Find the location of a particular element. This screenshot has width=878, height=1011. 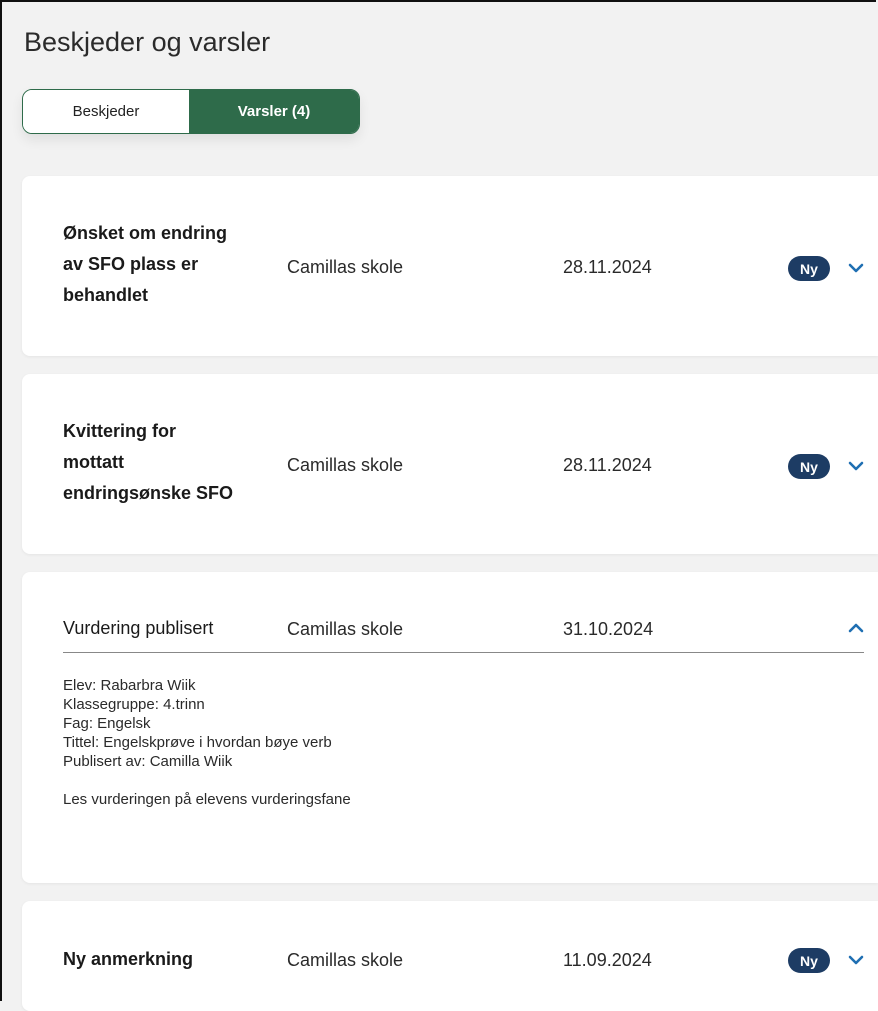

divider is located at coordinates (463, 652).